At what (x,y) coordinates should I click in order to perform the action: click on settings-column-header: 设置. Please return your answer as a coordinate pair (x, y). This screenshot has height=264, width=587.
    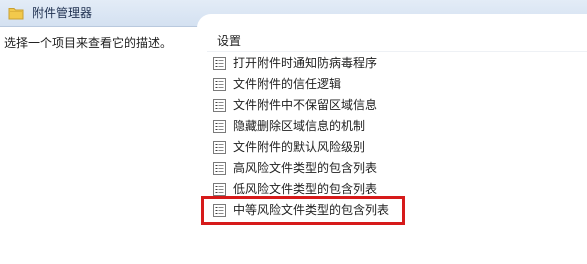
    Looking at the image, I should click on (229, 41).